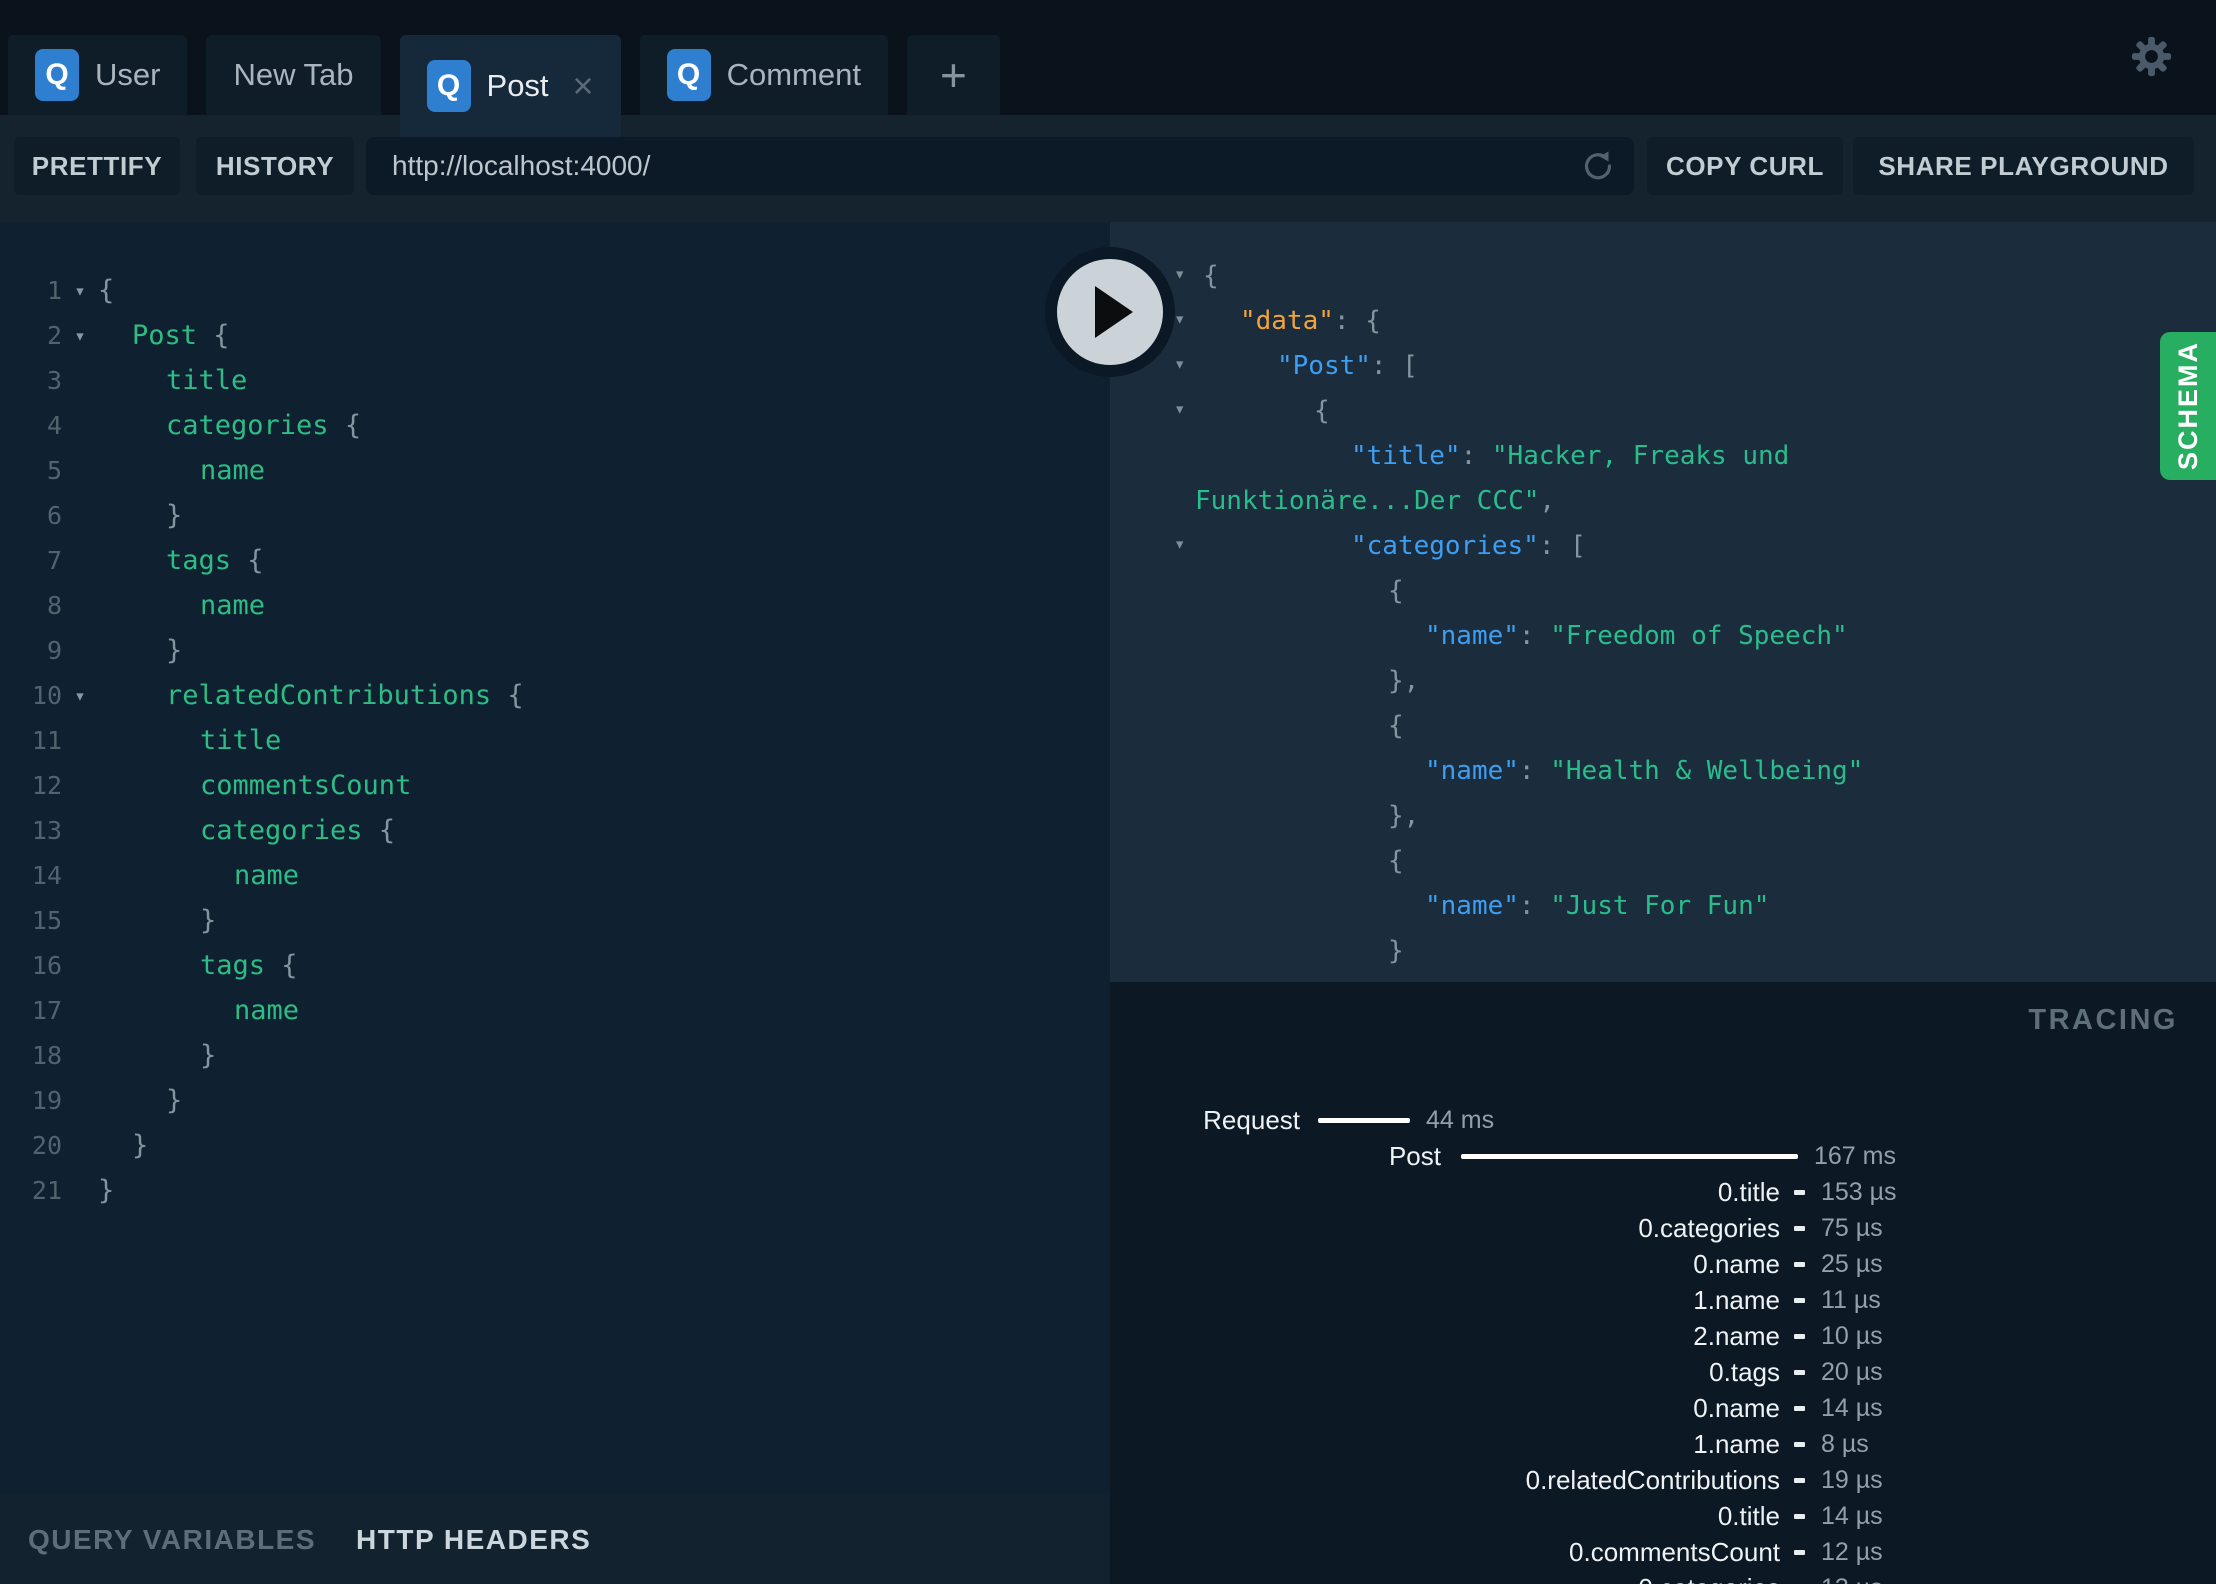 Image resolution: width=2216 pixels, height=1584 pixels. Describe the element at coordinates (555, 380) in the screenshot. I see `editor-line: 3 title` at that location.